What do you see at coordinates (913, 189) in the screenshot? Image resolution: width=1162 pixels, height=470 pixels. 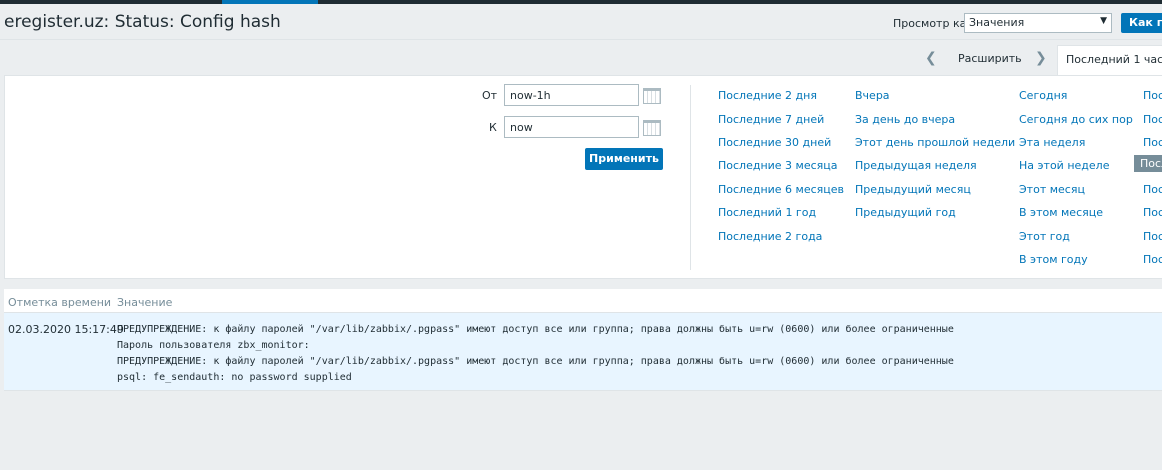 I see `quick-range-link: Предыдущий месяц` at bounding box center [913, 189].